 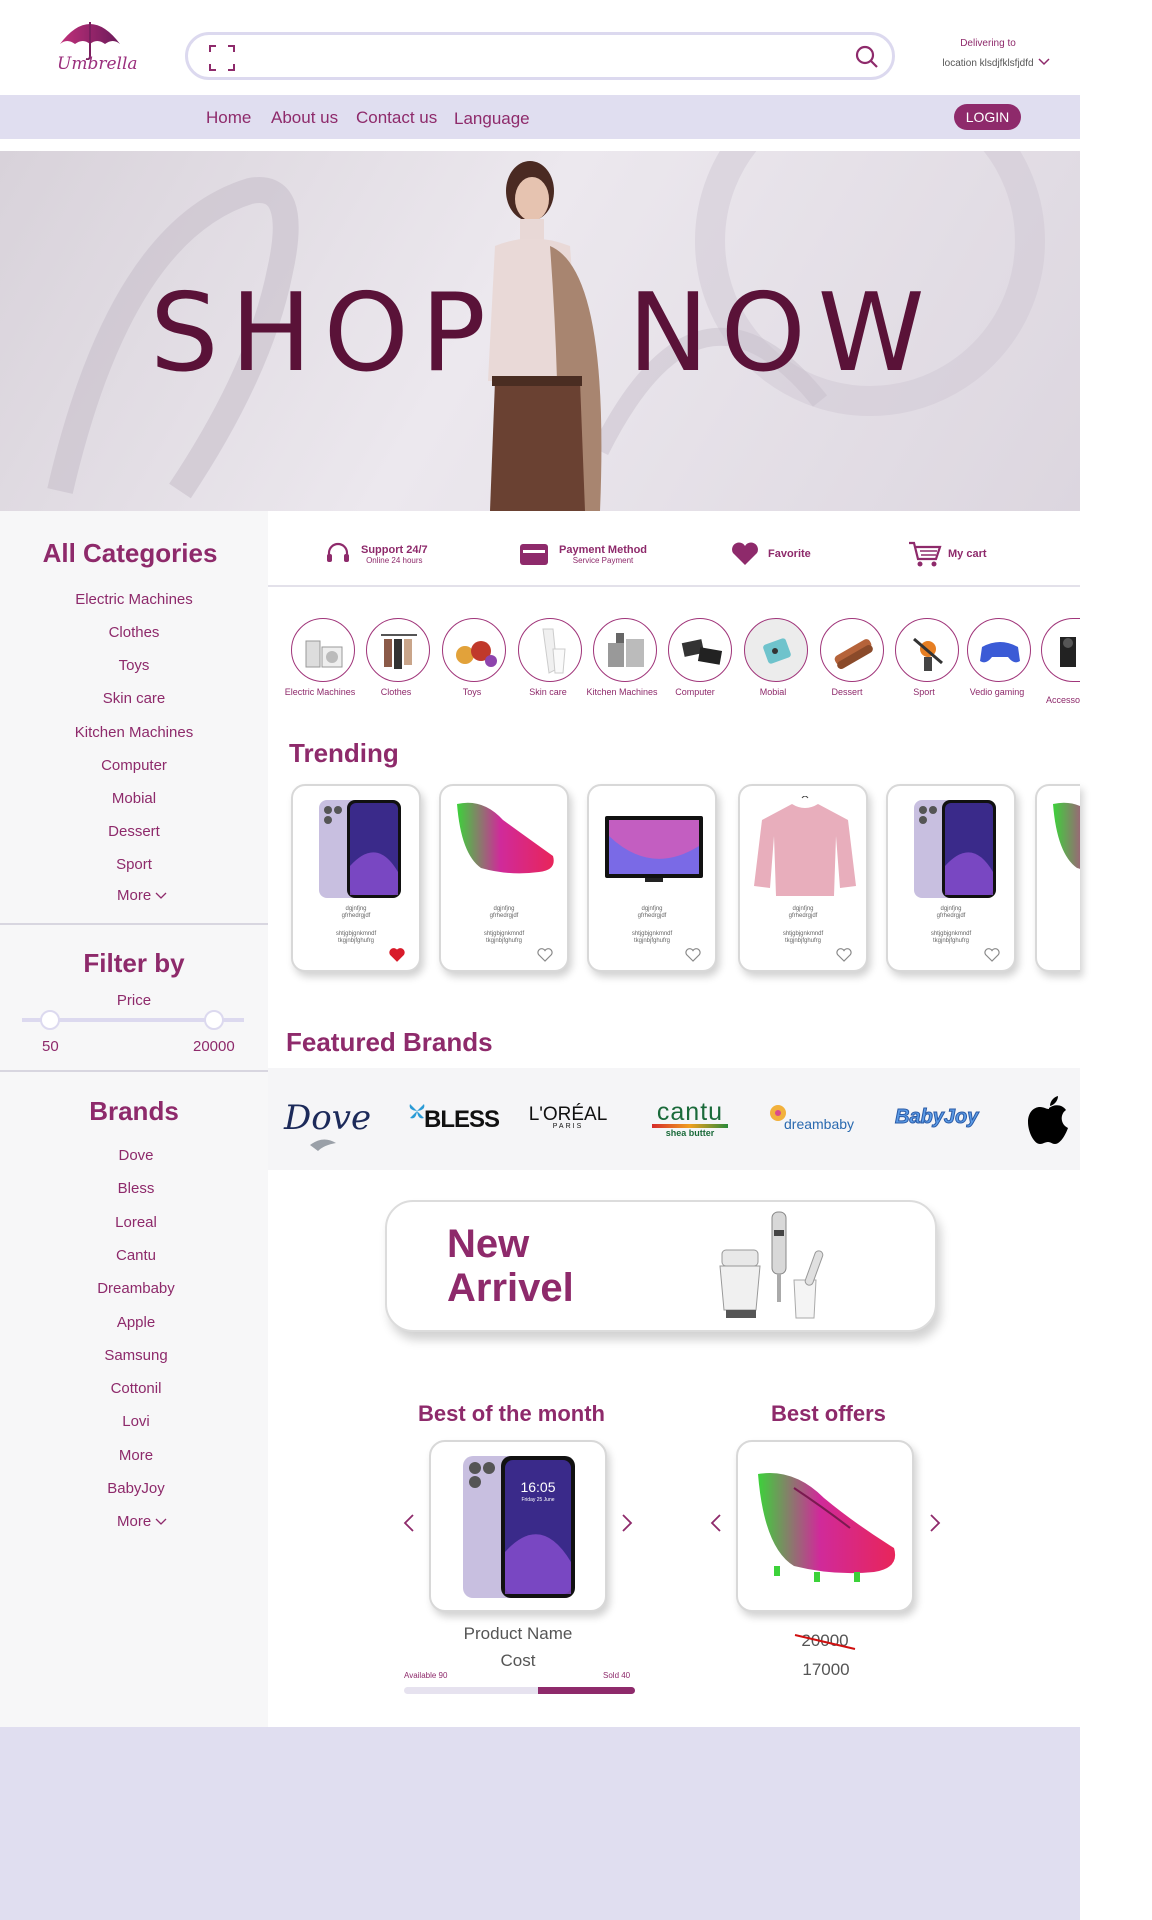 I want to click on available-count: Available 90, so click(x=426, y=1675).